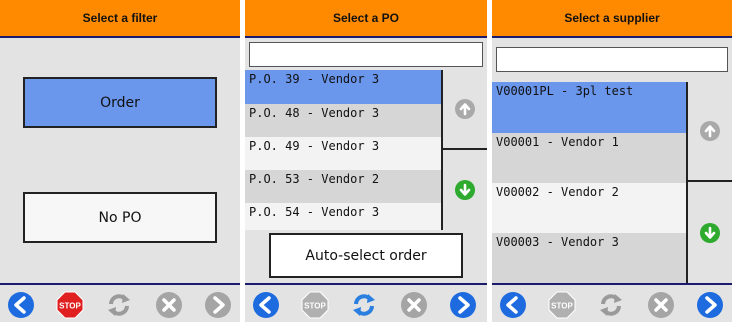 The width and height of the screenshot is (732, 322). What do you see at coordinates (343, 186) in the screenshot?
I see `list-item: P.O. 53 - Vendor 2` at bounding box center [343, 186].